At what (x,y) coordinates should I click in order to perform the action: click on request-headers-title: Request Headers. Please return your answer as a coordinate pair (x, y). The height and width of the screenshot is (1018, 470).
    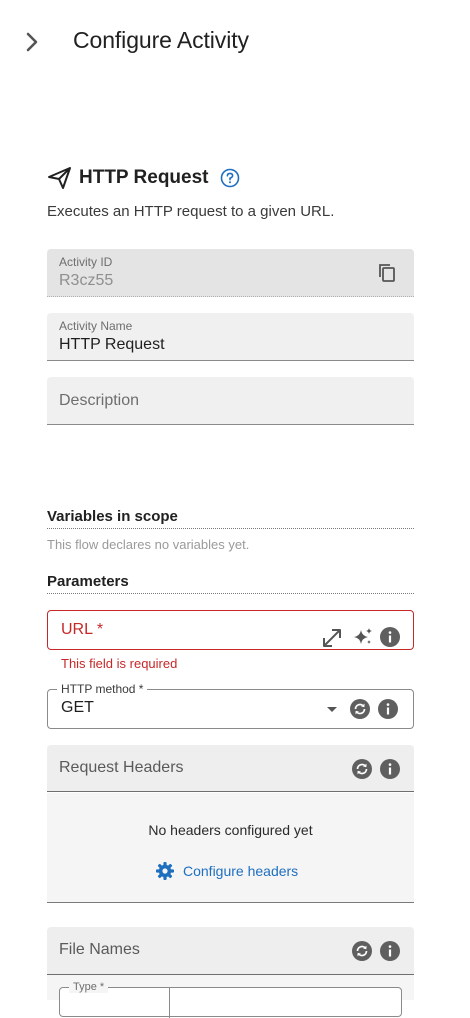
    Looking at the image, I should click on (121, 767).